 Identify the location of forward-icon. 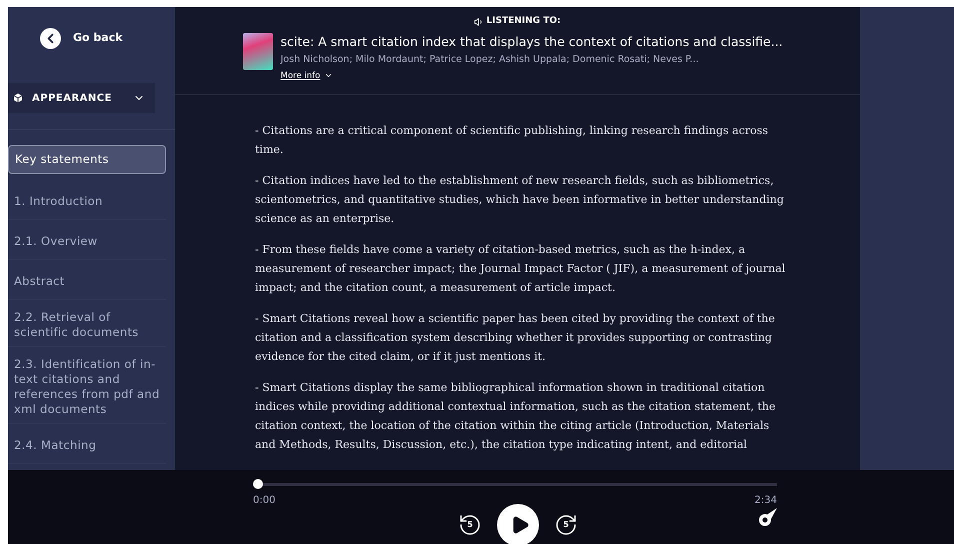
(566, 525).